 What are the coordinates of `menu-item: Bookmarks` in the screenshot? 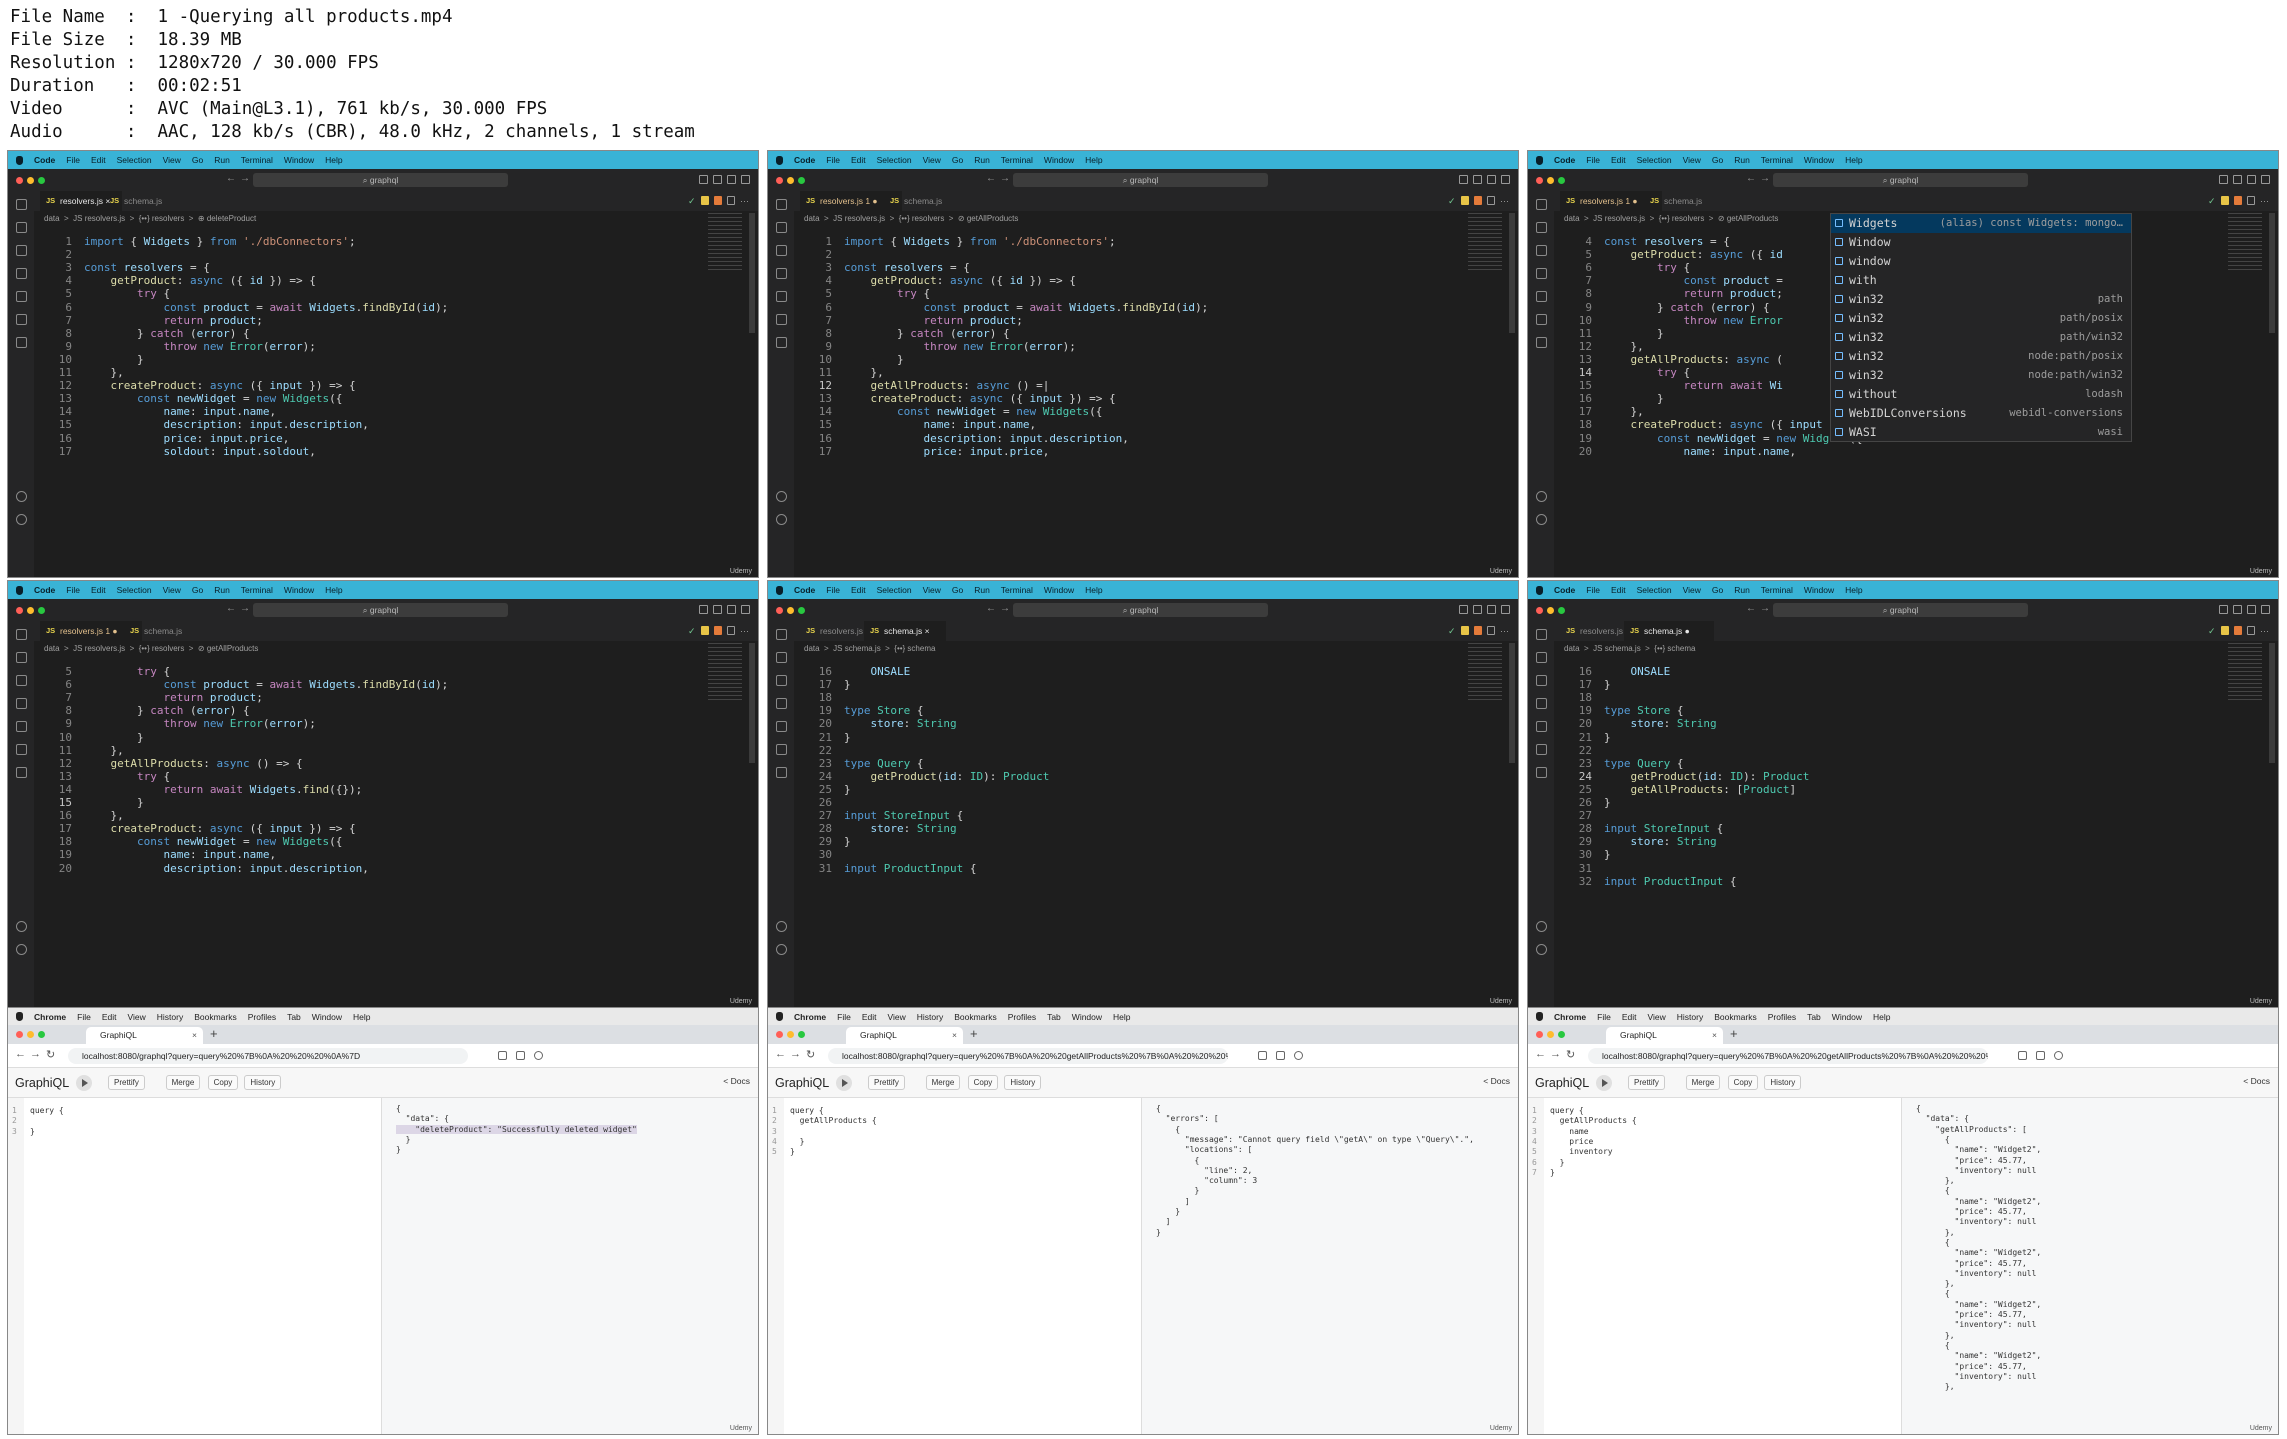 It's located at (1735, 1017).